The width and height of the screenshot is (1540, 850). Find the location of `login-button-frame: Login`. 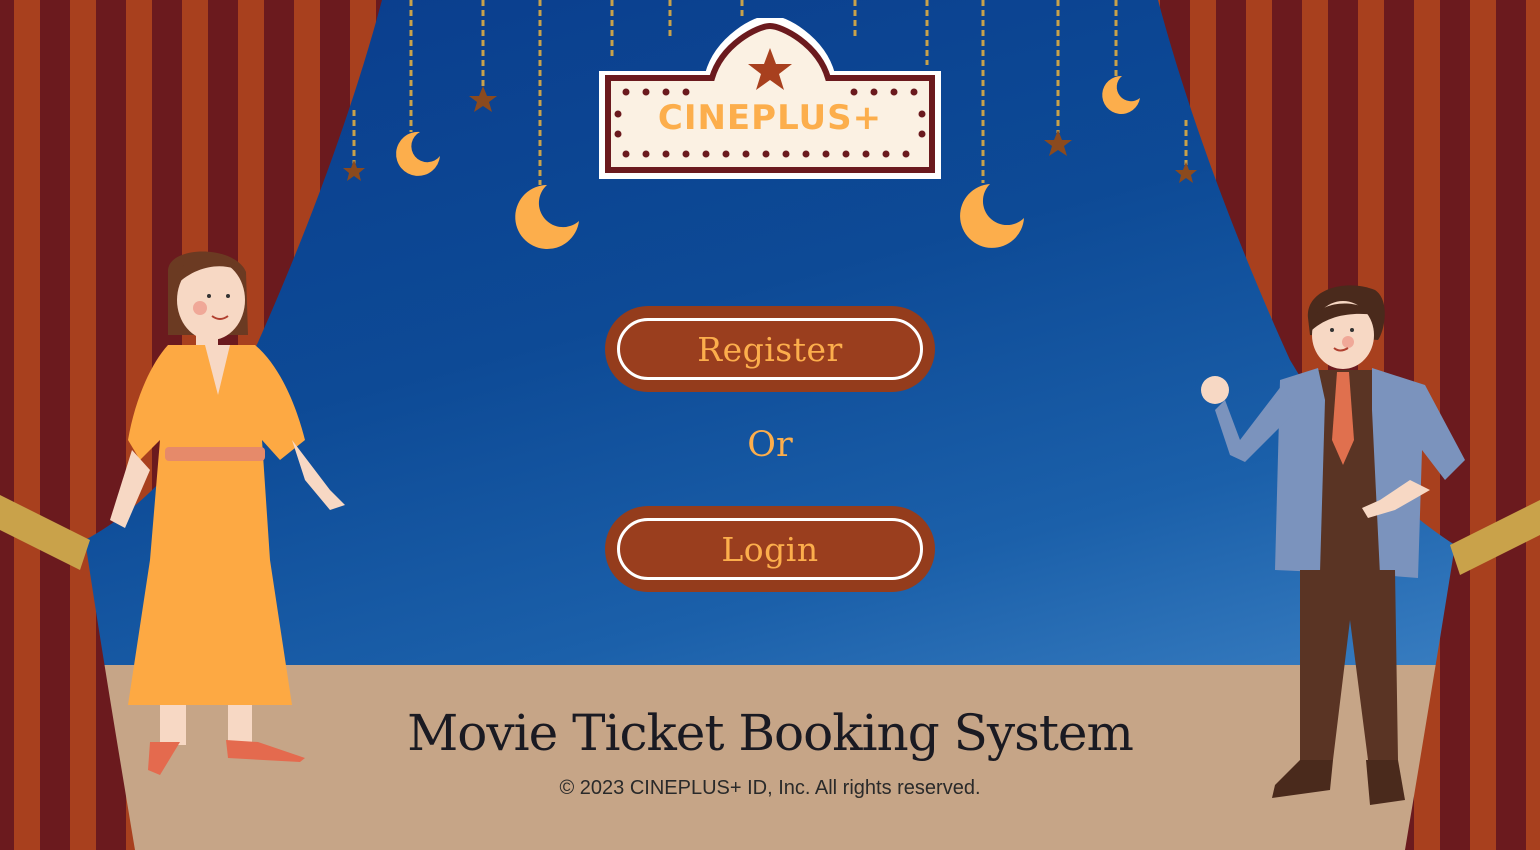

login-button-frame: Login is located at coordinates (770, 549).